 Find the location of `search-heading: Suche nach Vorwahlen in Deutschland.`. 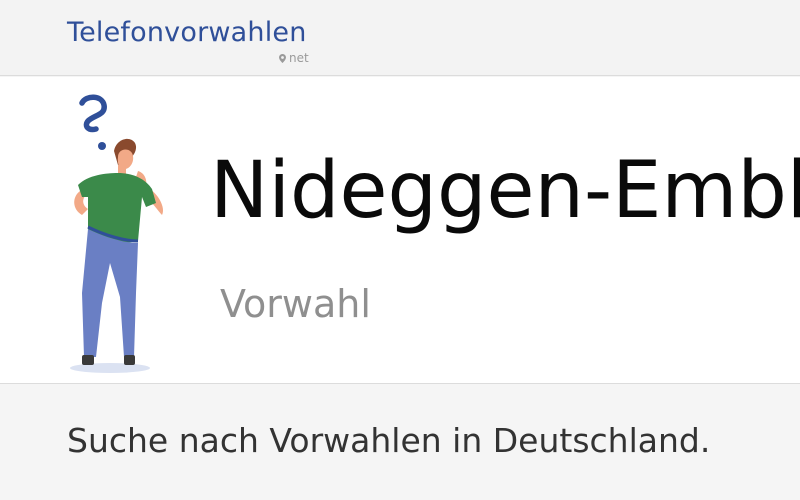

search-heading: Suche nach Vorwahlen in Deutschland. is located at coordinates (389, 440).